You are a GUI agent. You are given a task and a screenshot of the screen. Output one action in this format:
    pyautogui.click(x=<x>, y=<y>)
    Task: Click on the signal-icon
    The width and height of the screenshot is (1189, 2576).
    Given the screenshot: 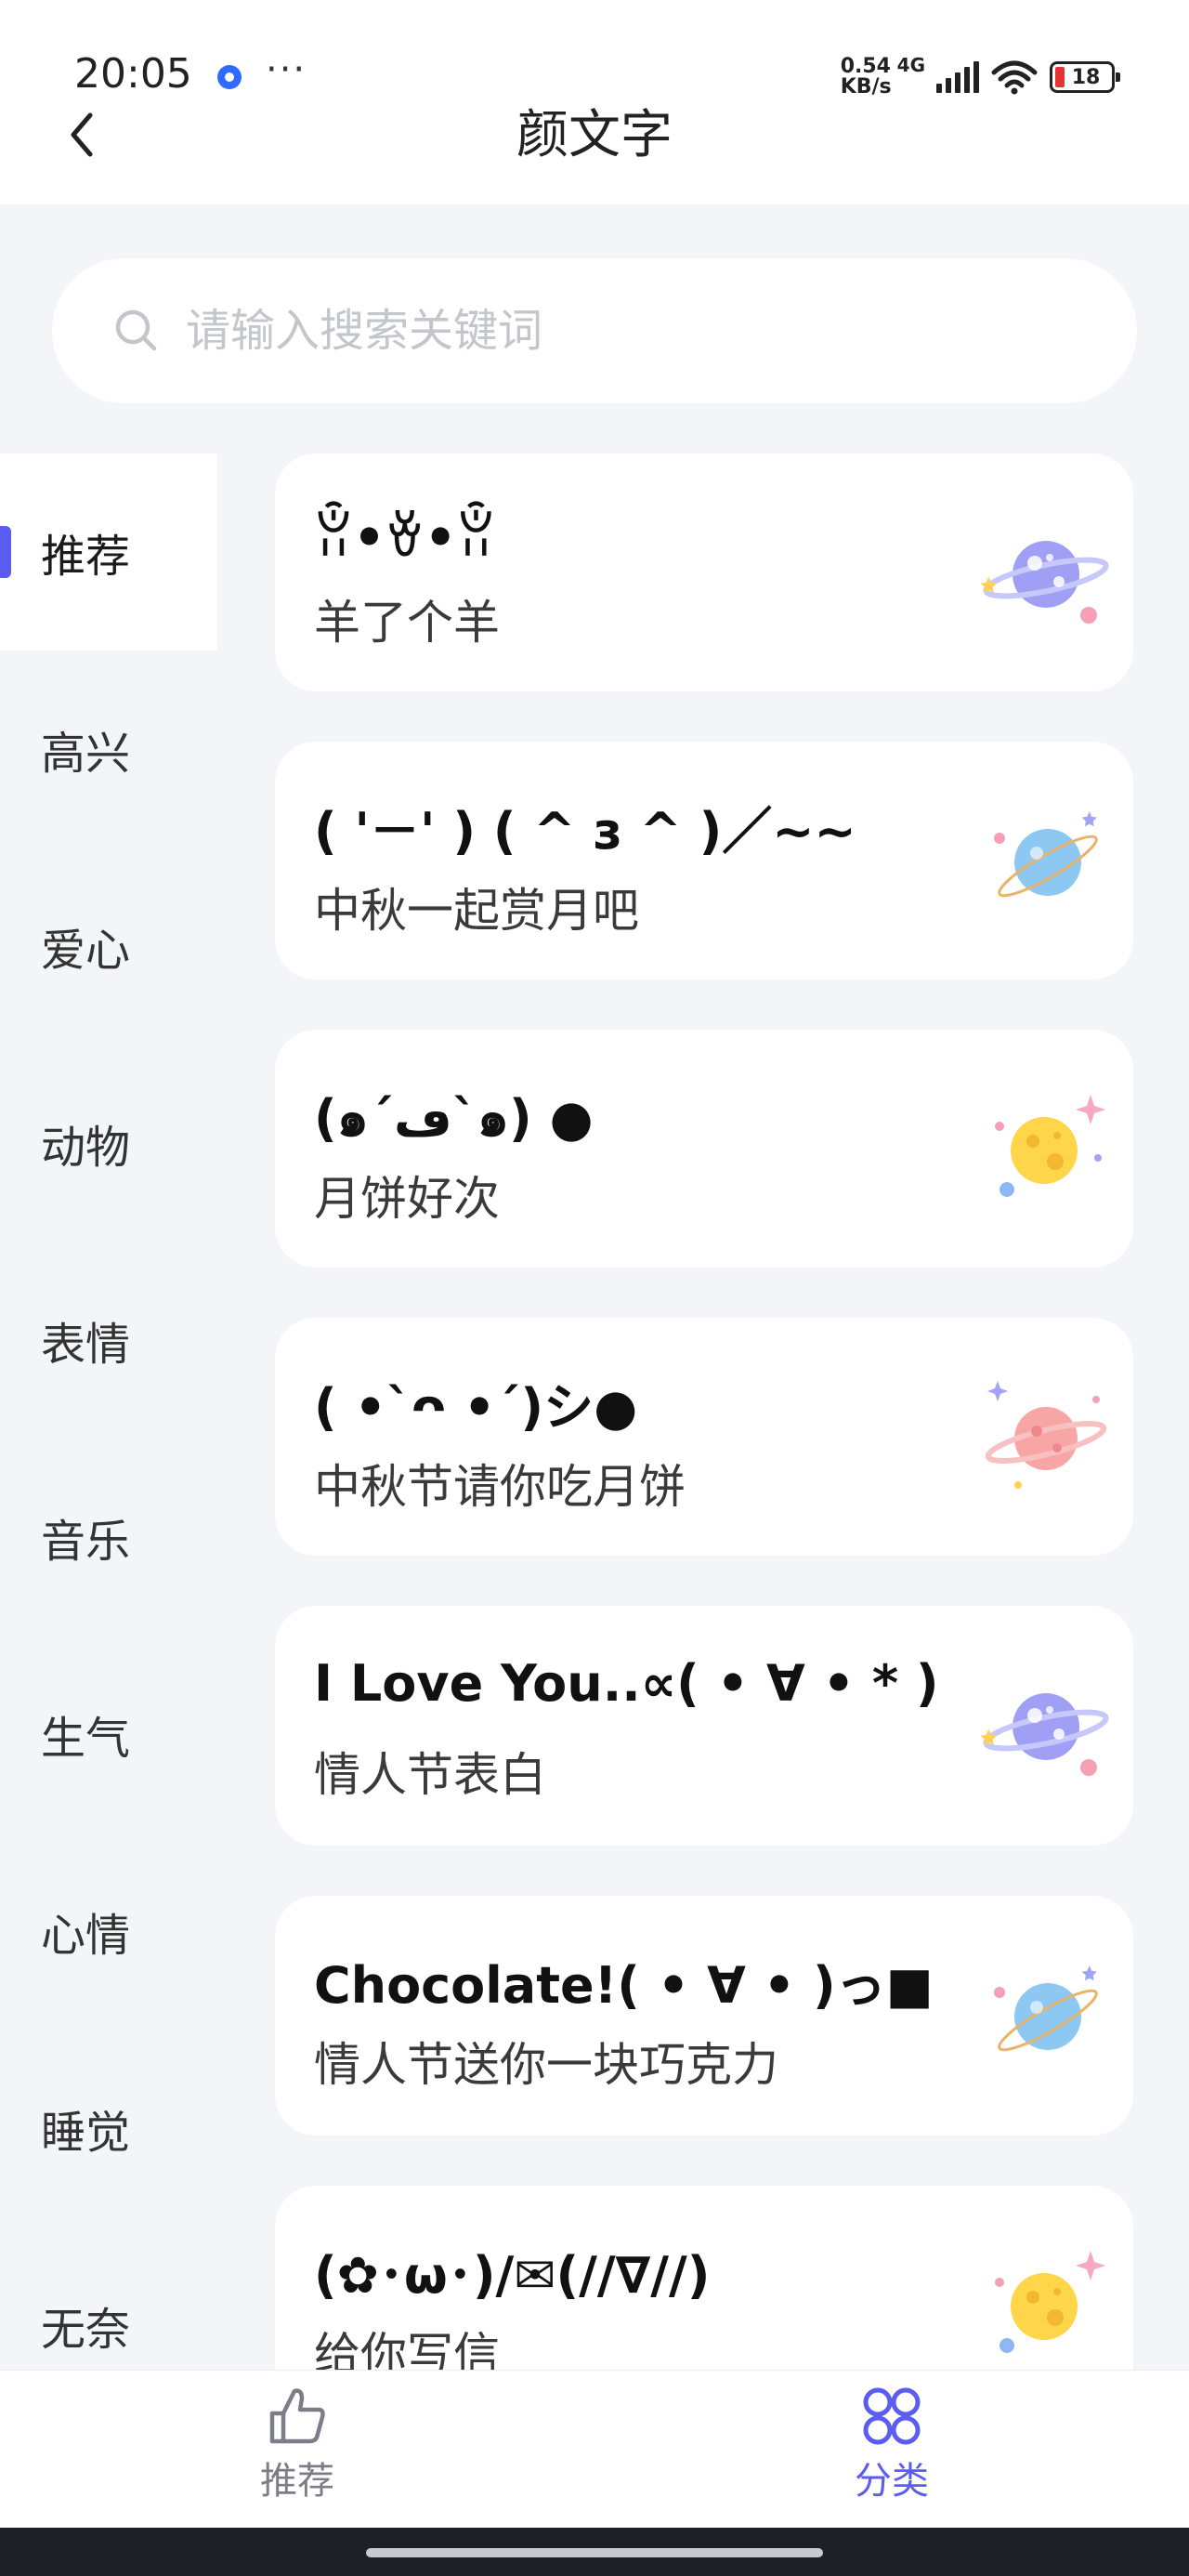 What is the action you would take?
    pyautogui.click(x=957, y=77)
    